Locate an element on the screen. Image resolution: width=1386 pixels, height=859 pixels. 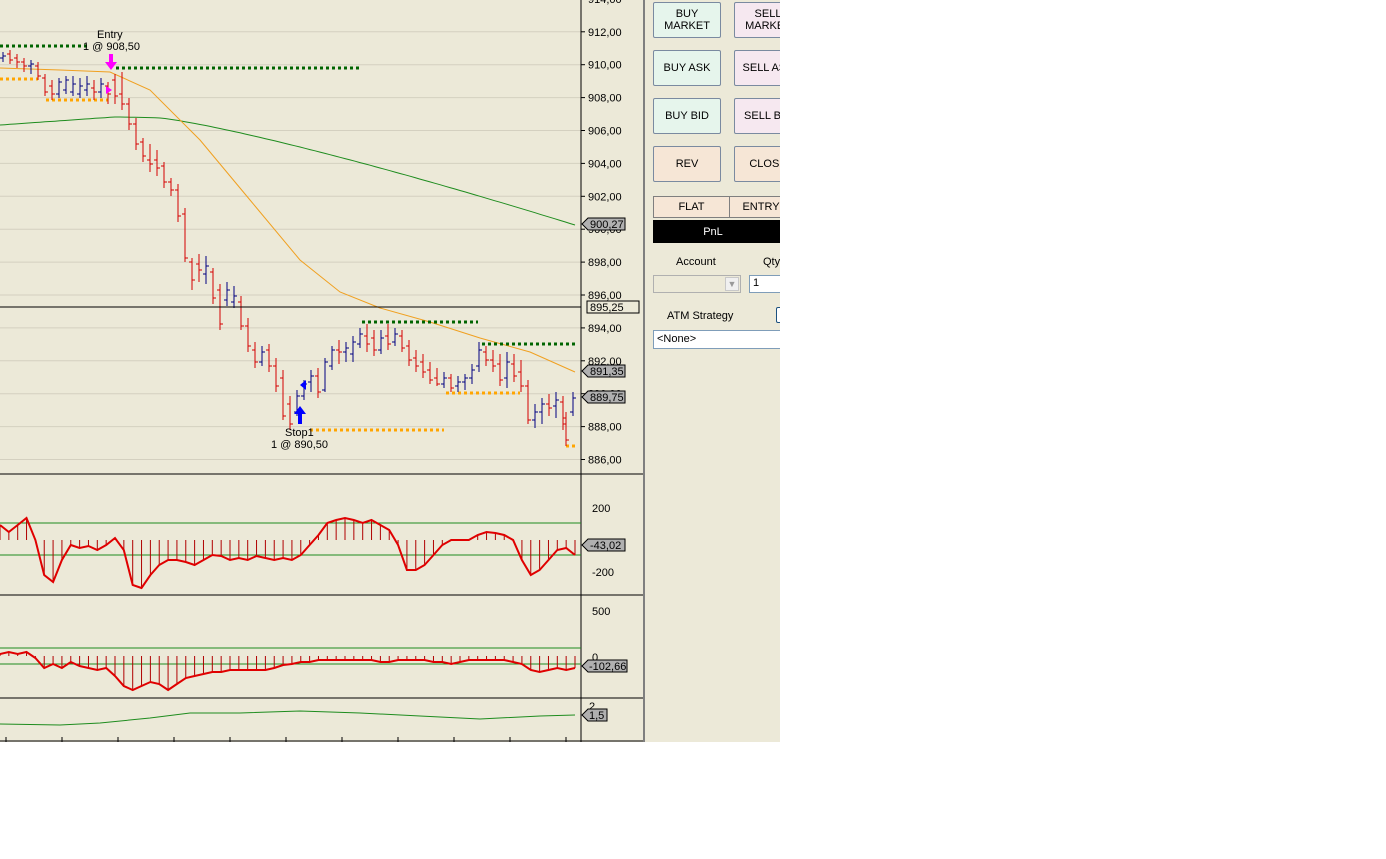
entry-fill-marker is located at coordinates (109, 90).